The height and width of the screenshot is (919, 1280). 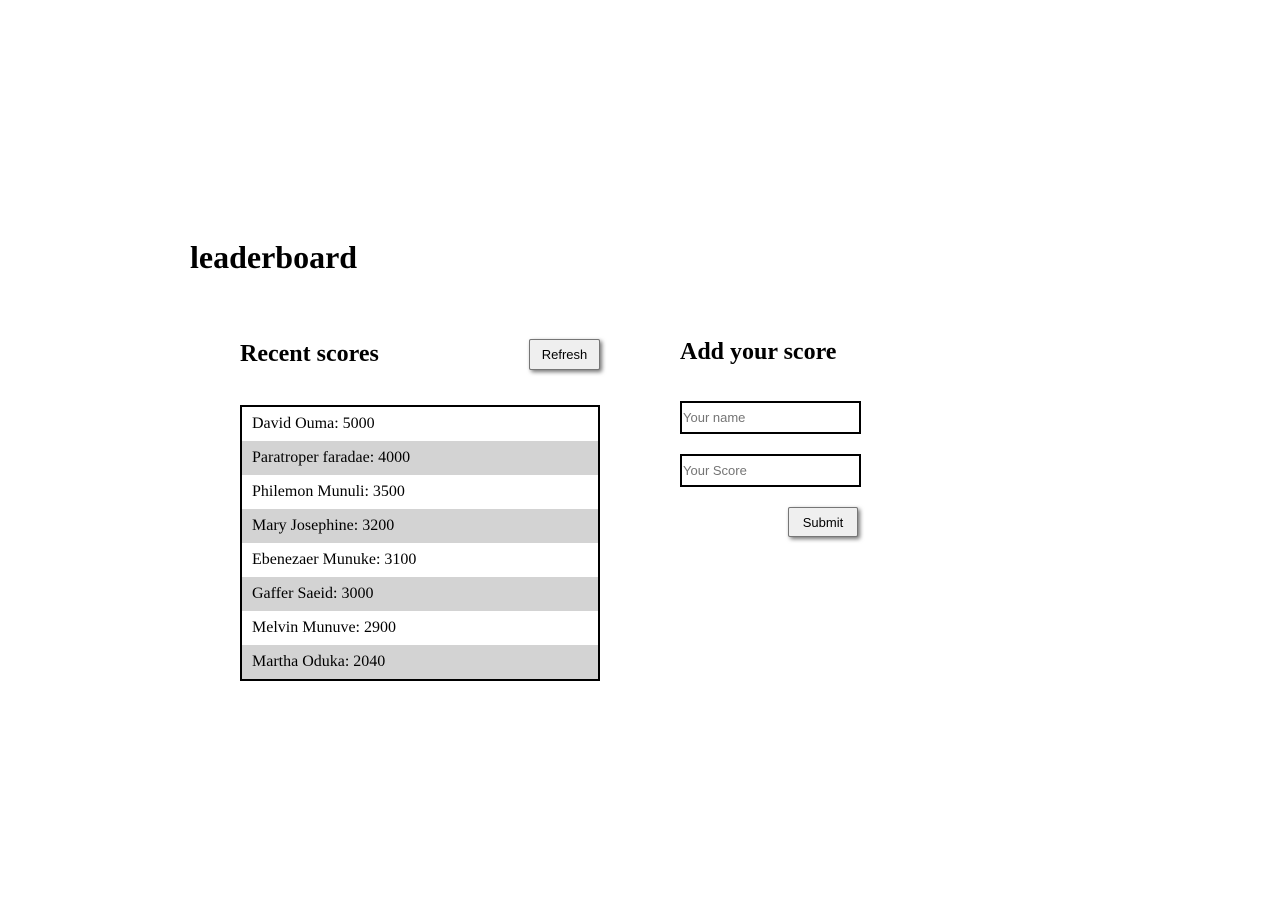 What do you see at coordinates (274, 257) in the screenshot?
I see `page-title: leaderboard` at bounding box center [274, 257].